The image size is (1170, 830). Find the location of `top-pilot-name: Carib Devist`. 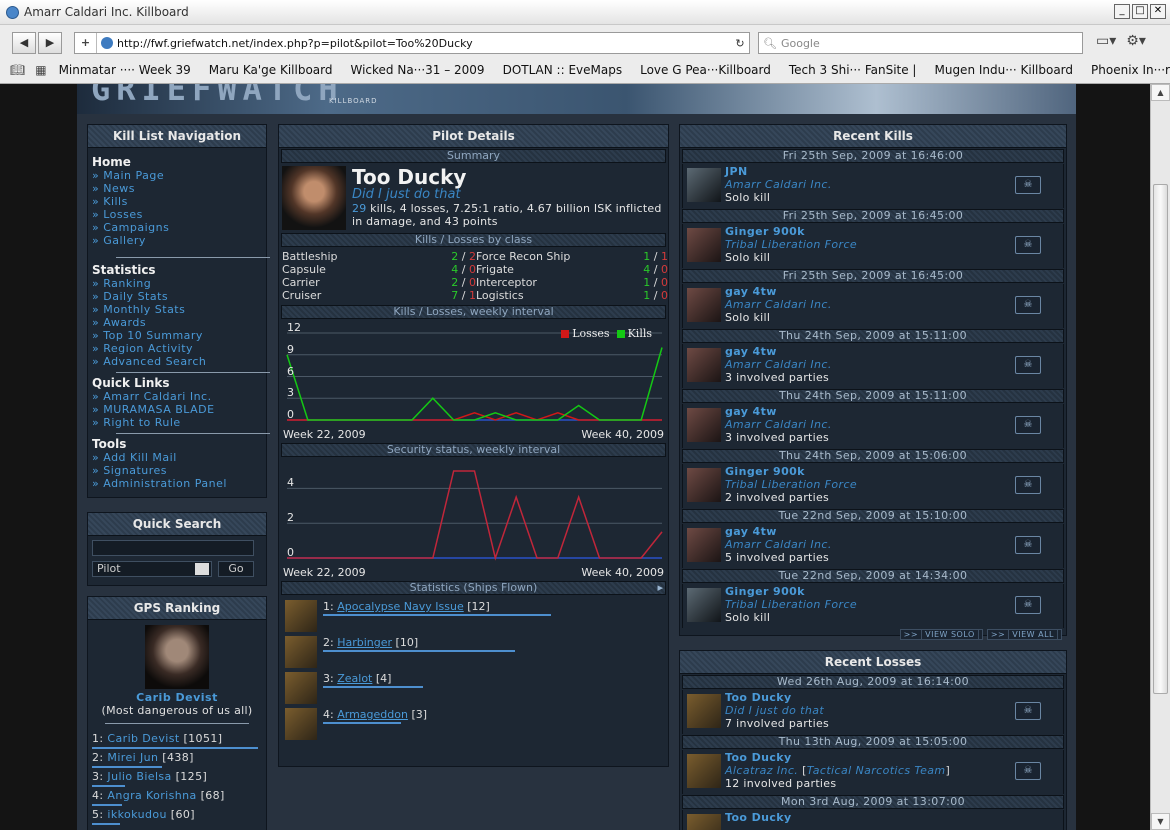

top-pilot-name: Carib Devist is located at coordinates (177, 697).